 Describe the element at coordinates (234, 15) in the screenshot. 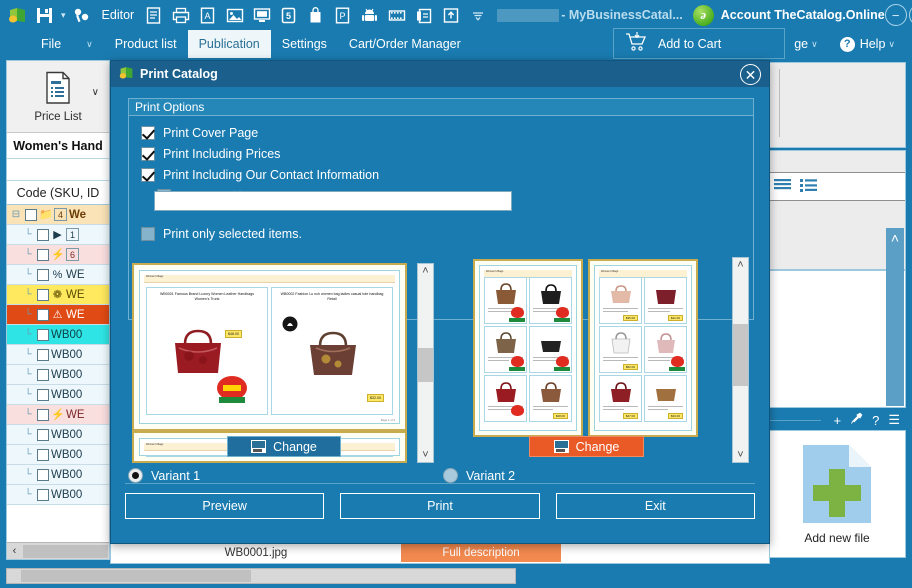

I see `image-export-icon` at that location.